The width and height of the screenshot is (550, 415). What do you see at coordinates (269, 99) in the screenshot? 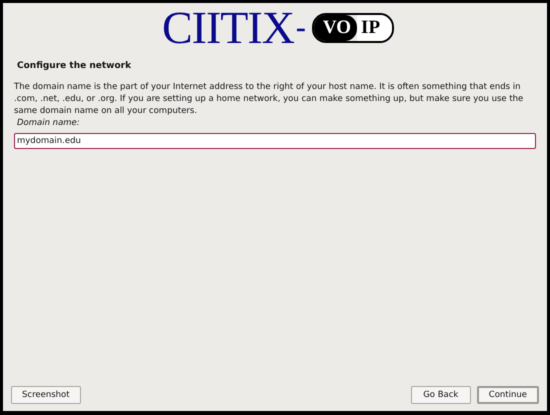
I see `description-text: The domain name is the part of your Internet address to the right of your host name. It is often something that ends in .com, .net, .edu, or .org. If you are setting up a home network, you can make something up, but make sure you use the same domain name on all your computers.` at bounding box center [269, 99].